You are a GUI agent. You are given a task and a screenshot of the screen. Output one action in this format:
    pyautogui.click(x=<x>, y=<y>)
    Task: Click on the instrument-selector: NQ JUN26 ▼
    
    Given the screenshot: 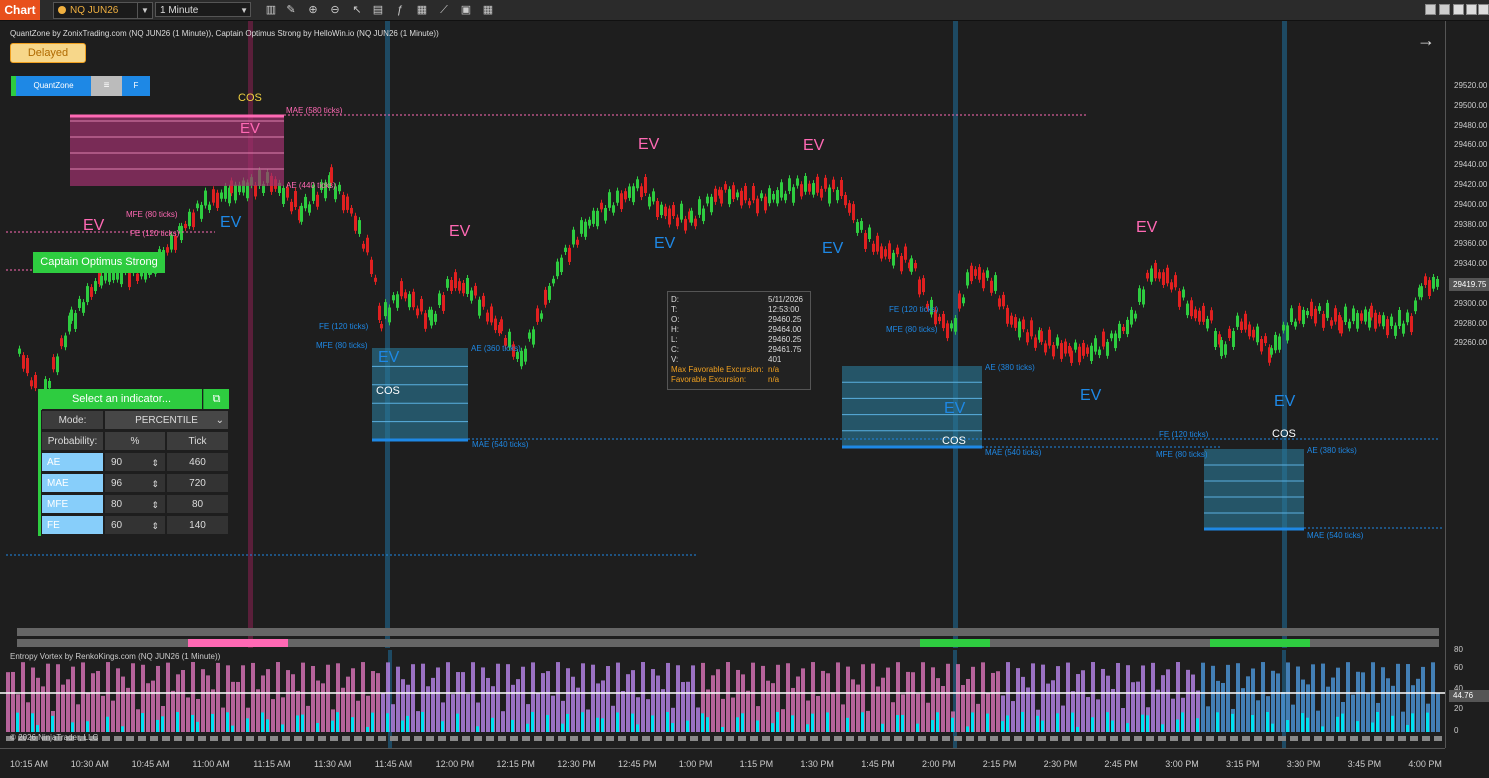 What is the action you would take?
    pyautogui.click(x=103, y=10)
    